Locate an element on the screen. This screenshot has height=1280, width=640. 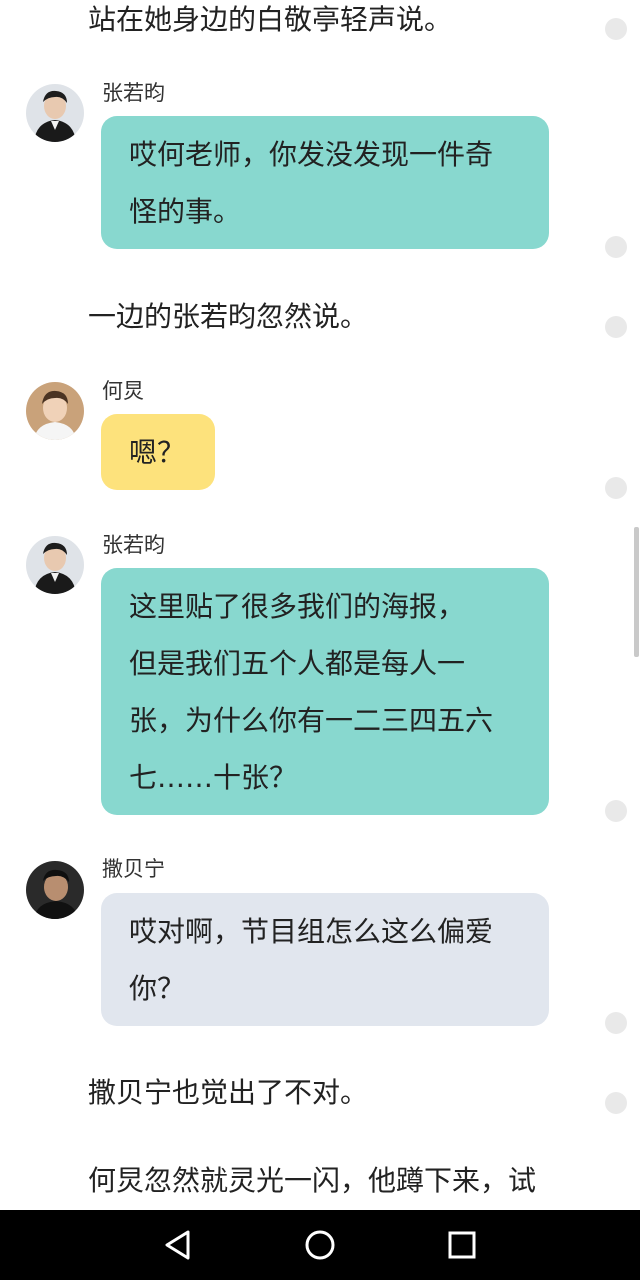
scrollbar-thumb is located at coordinates (636, 592).